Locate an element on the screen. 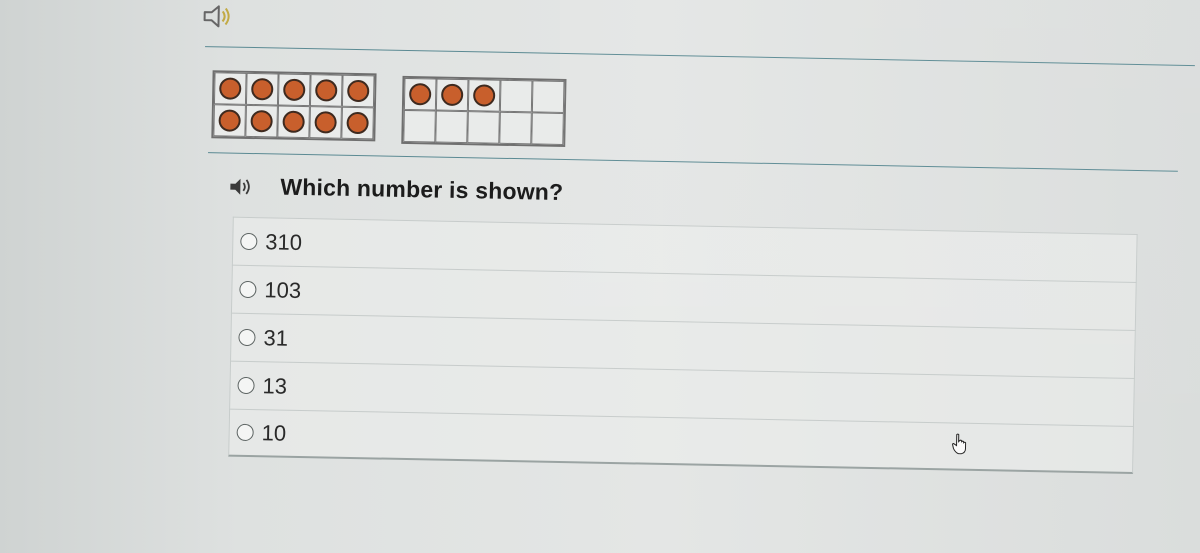  answer-label: 10 is located at coordinates (274, 432).